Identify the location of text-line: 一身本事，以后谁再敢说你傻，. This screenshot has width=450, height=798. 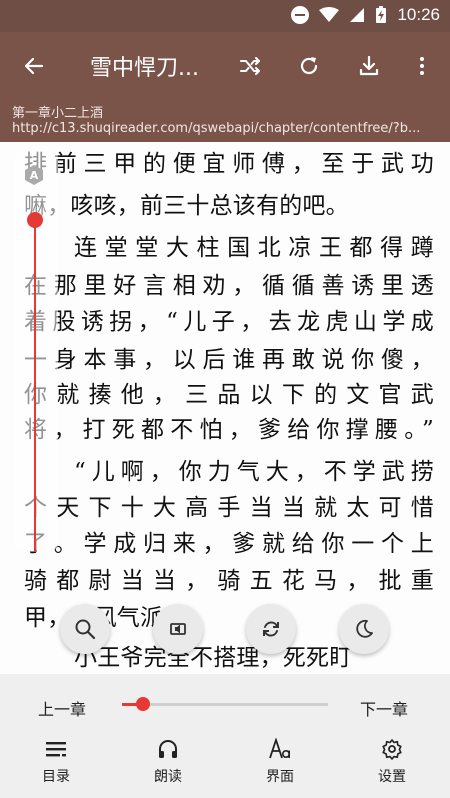
(229, 360).